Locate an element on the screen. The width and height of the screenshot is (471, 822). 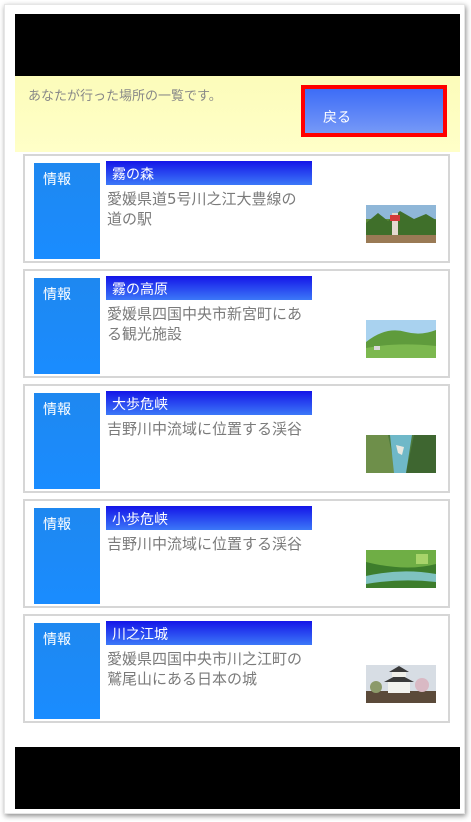
back-button-label: 戻る is located at coordinates (337, 118).